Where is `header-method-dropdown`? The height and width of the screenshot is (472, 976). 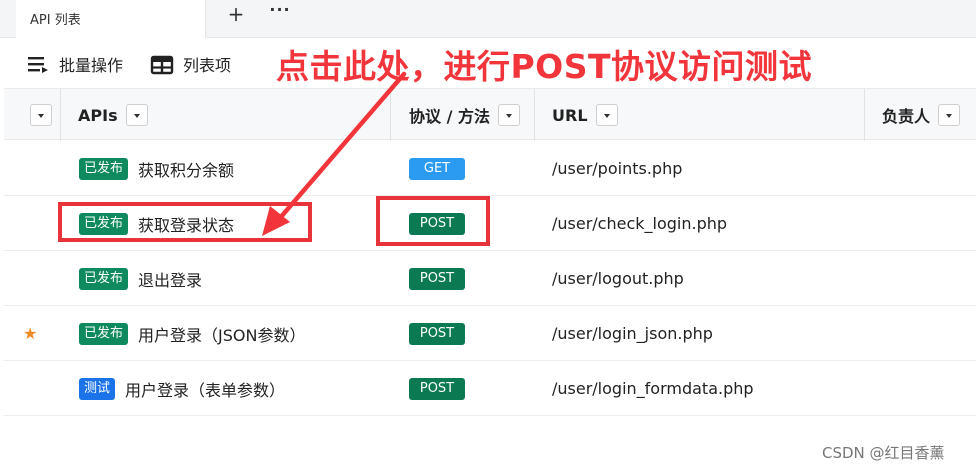
header-method-dropdown is located at coordinates (509, 115).